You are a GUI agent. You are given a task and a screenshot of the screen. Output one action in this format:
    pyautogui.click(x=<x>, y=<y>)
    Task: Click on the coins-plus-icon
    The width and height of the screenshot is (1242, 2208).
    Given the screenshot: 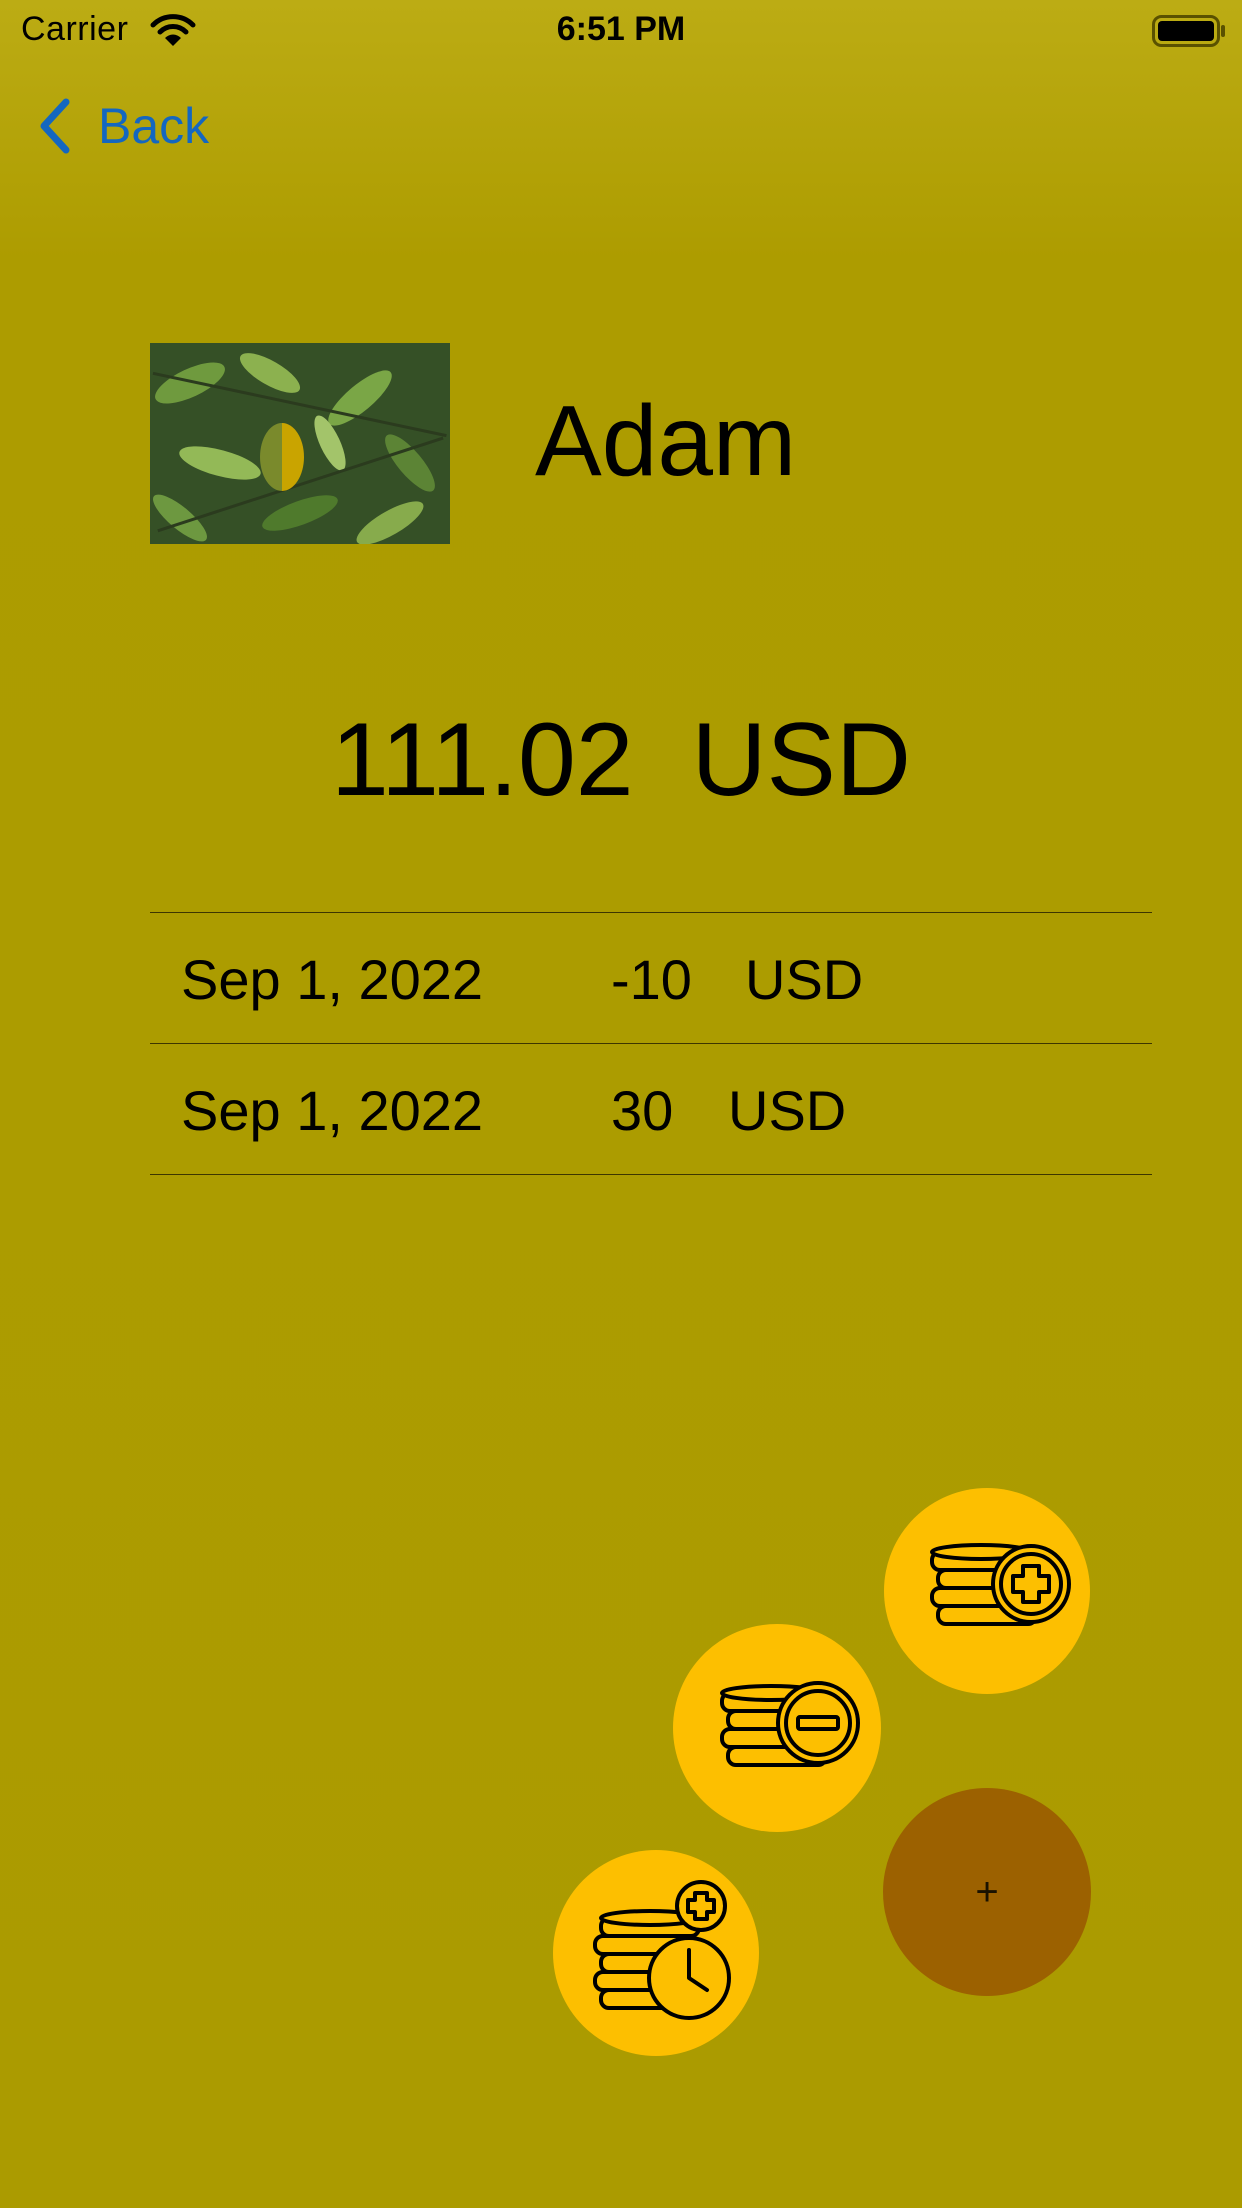 What is the action you would take?
    pyautogui.click(x=1000, y=1584)
    